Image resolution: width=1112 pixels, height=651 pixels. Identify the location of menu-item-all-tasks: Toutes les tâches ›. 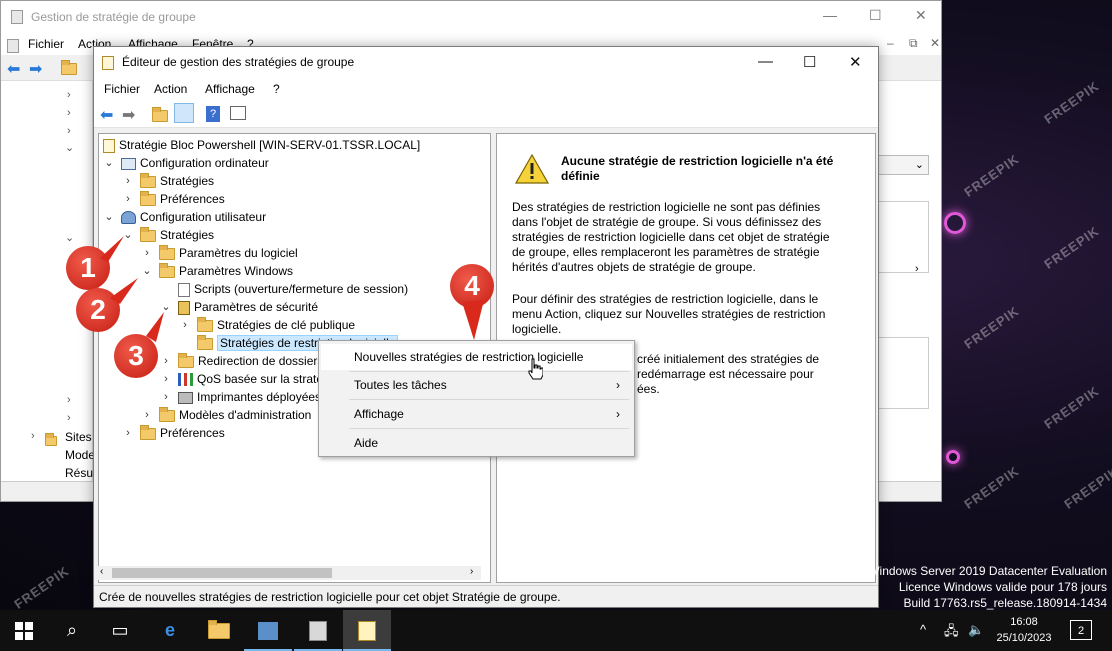
(476, 385).